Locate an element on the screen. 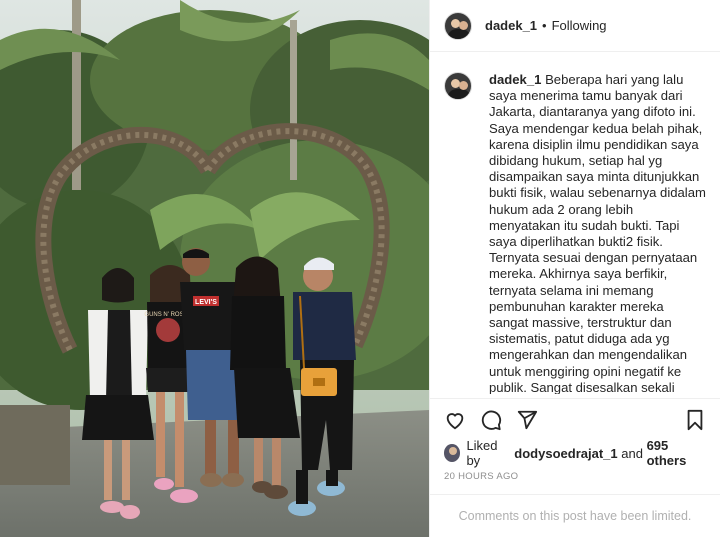  likes-others-link: 695 others is located at coordinates (676, 453).